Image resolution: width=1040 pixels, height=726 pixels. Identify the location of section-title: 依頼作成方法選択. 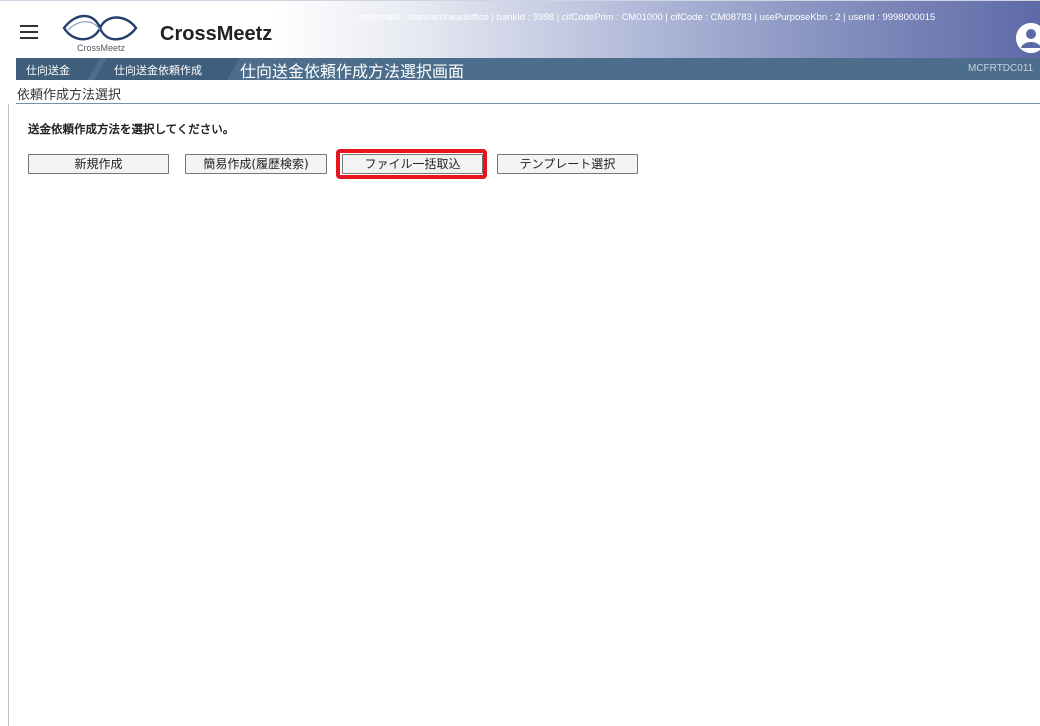
(528, 94).